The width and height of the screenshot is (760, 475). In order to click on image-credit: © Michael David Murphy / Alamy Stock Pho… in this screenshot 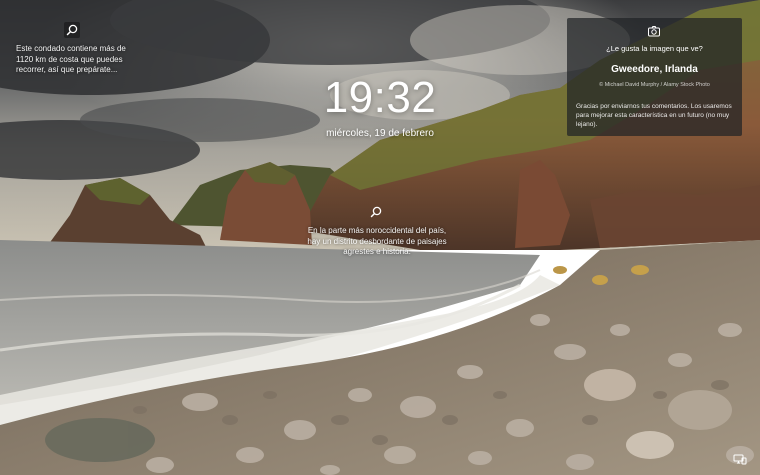, I will do `click(654, 85)`.